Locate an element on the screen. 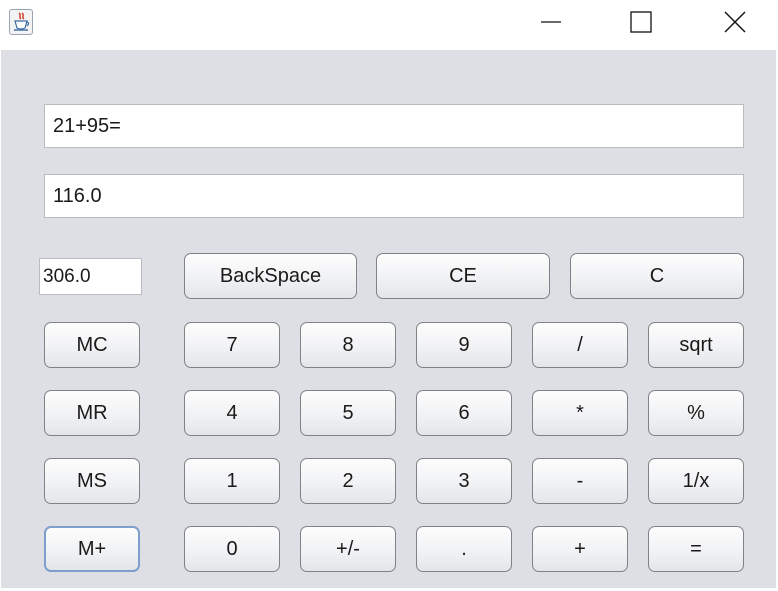  digit-3-button: 3 is located at coordinates (464, 481).